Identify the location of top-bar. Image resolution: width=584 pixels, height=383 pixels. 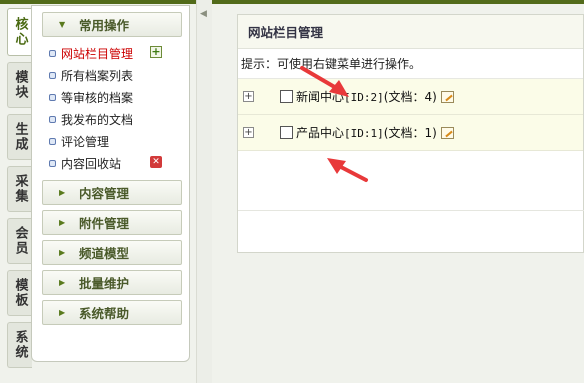
(292, 2).